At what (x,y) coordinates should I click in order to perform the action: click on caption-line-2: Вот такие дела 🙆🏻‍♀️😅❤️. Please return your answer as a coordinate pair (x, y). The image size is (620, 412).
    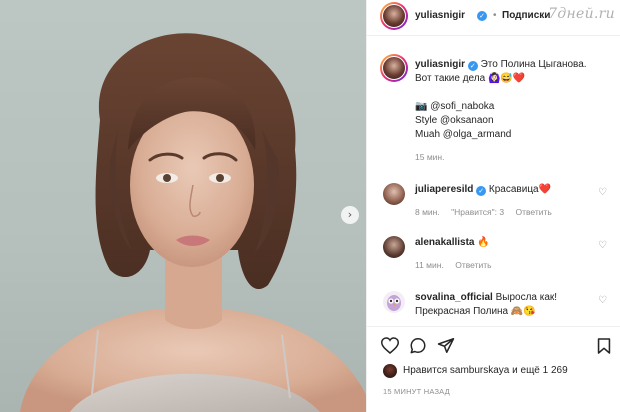
    Looking at the image, I should click on (470, 78).